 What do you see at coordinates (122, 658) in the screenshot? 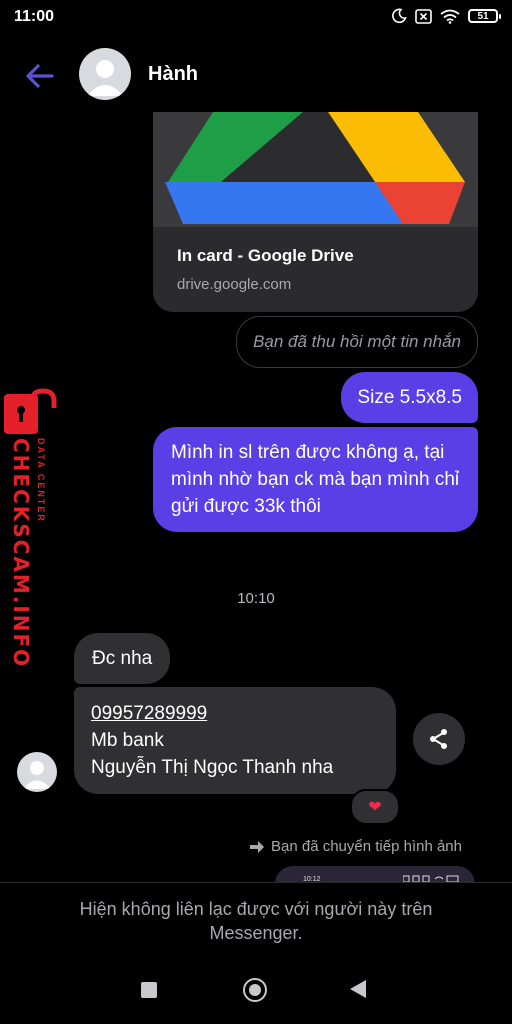
I see `incoming-message: Đc nha` at bounding box center [122, 658].